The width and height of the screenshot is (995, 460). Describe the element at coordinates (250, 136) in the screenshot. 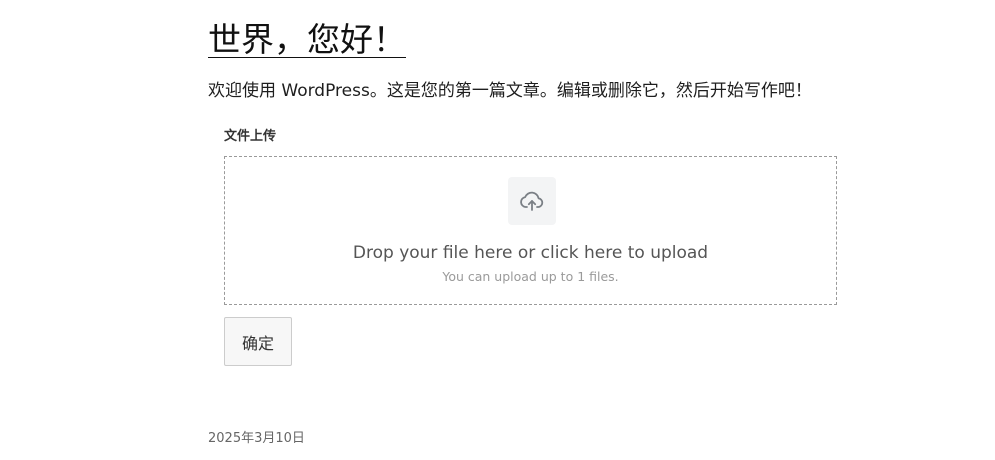

I see `file-upload-label: 文件上传` at that location.